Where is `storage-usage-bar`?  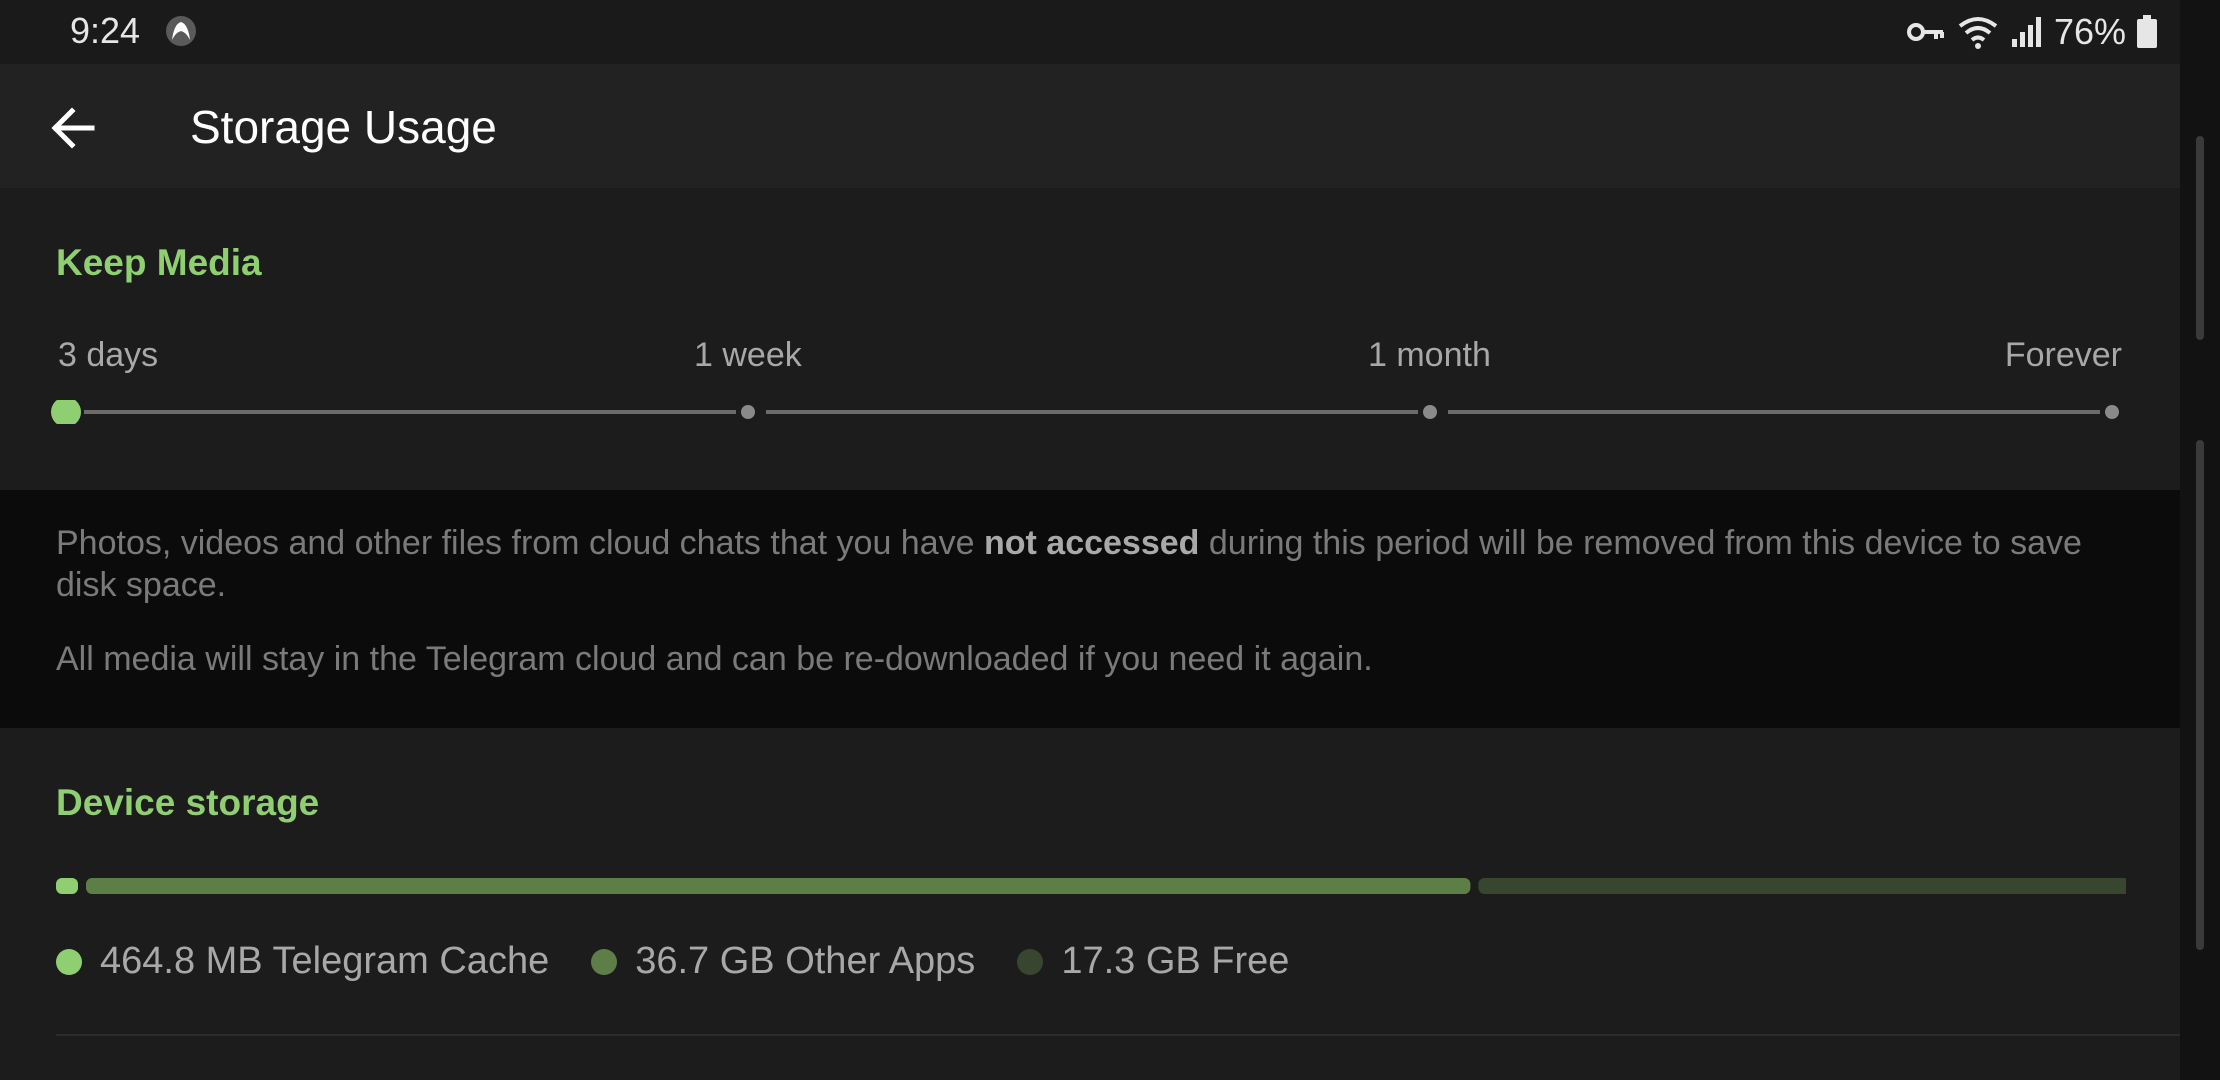
storage-usage-bar is located at coordinates (1091, 886).